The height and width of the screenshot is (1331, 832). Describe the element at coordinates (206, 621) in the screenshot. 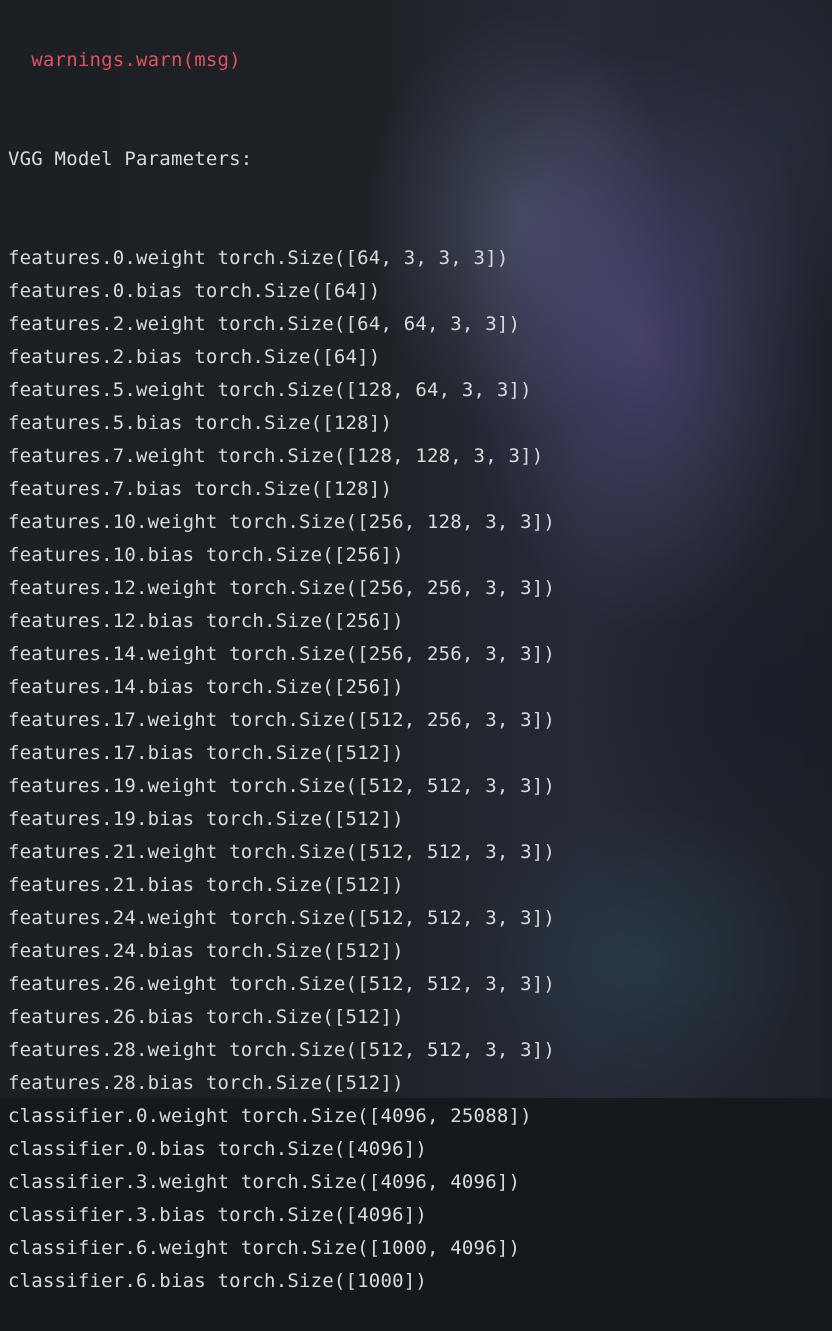

I see `console-line: features.12.bias torch.Size([256])` at that location.